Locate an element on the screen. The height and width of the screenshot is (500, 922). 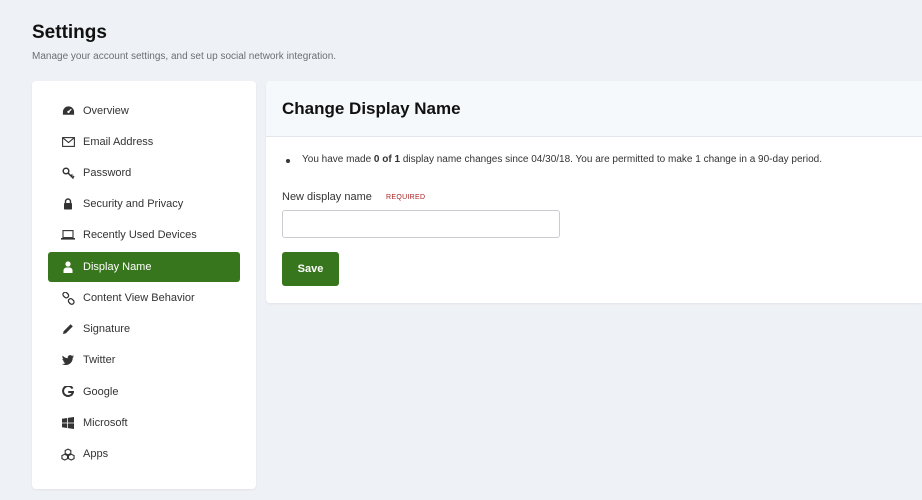
sidebar-item-label: Email Address is located at coordinates (118, 142).